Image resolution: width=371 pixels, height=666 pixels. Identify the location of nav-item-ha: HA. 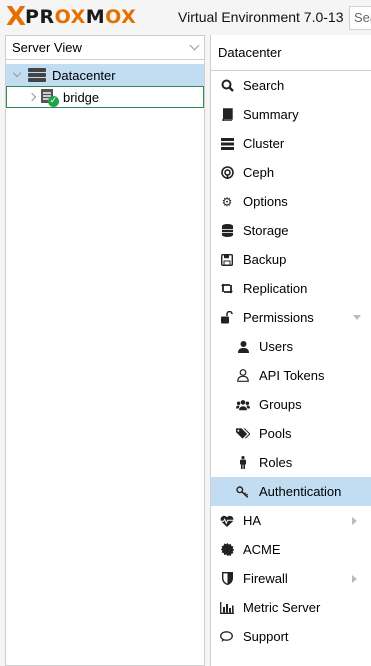
(291, 520).